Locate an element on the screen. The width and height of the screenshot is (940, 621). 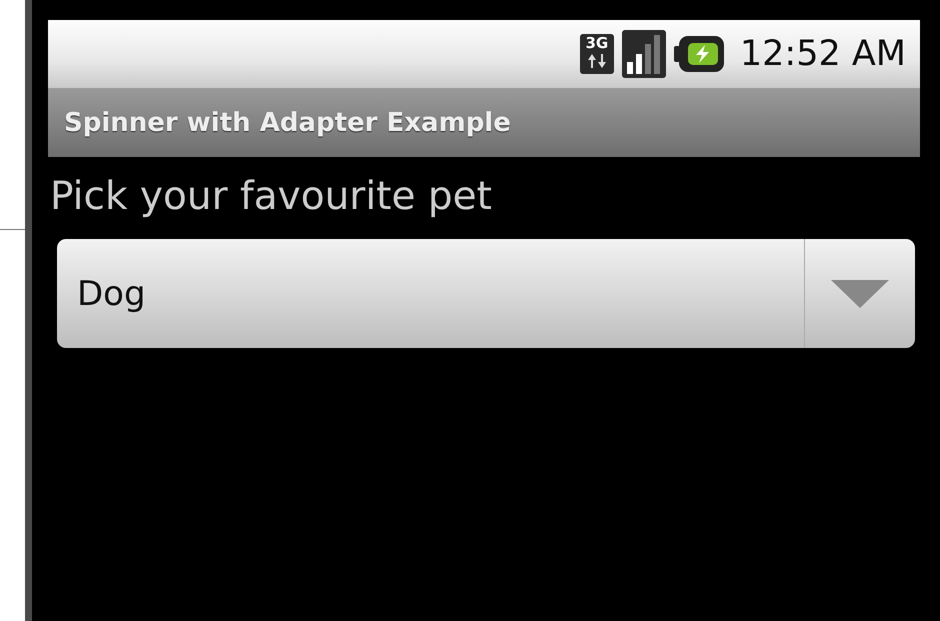
dropdown-arrow-icon is located at coordinates (860, 294).